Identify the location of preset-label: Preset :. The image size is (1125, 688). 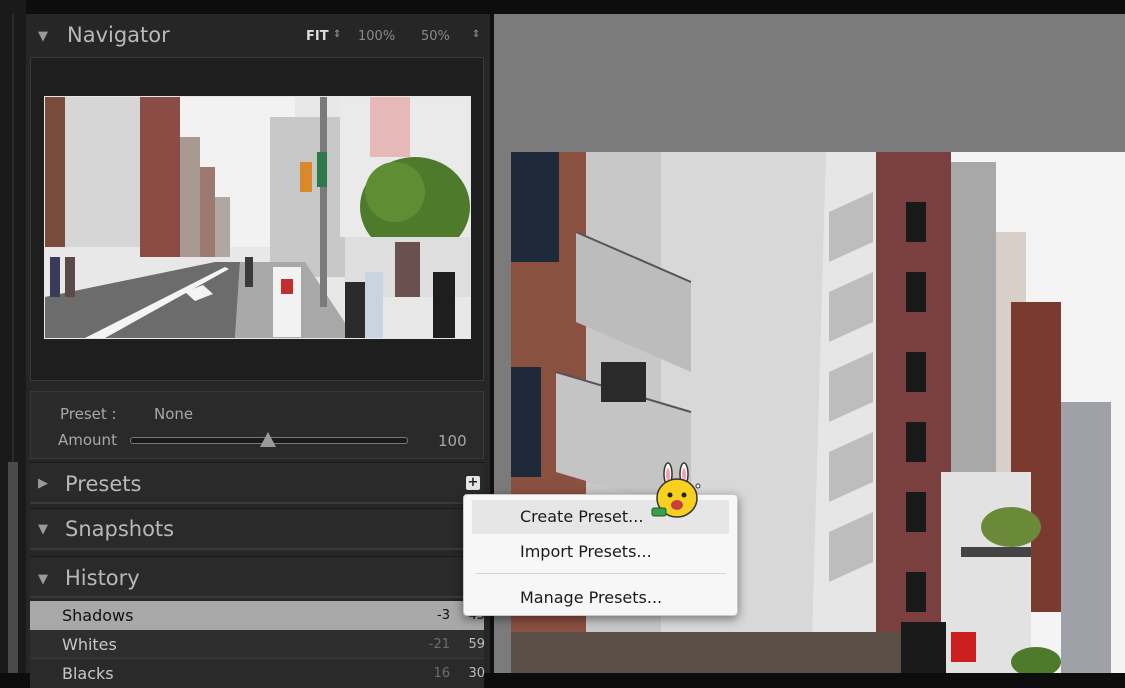
(88, 414).